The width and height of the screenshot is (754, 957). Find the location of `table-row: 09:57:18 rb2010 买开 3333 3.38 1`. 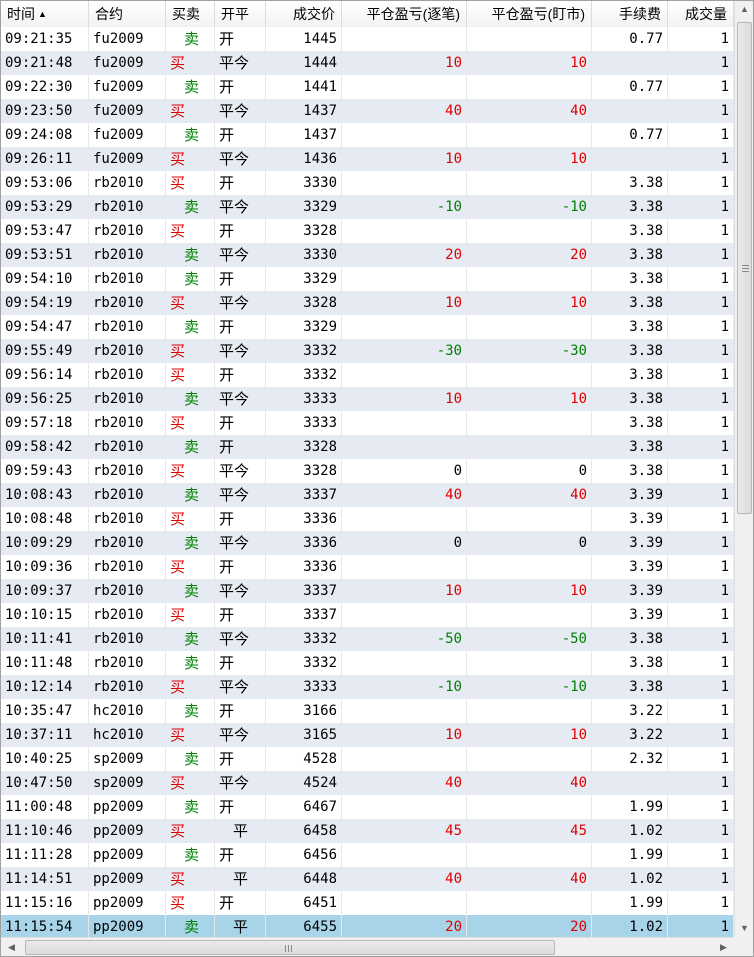

table-row: 09:57:18 rb2010 买开 3333 3.38 1 is located at coordinates (367, 423).